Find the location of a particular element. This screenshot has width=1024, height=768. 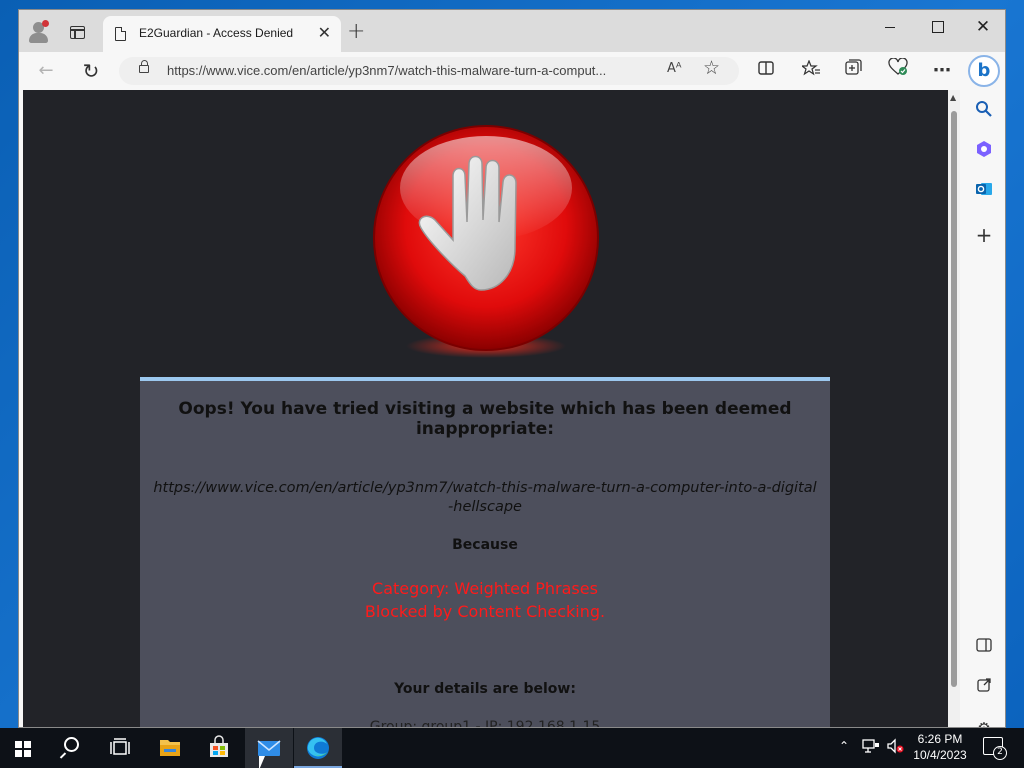

store-button is located at coordinates (219, 748).